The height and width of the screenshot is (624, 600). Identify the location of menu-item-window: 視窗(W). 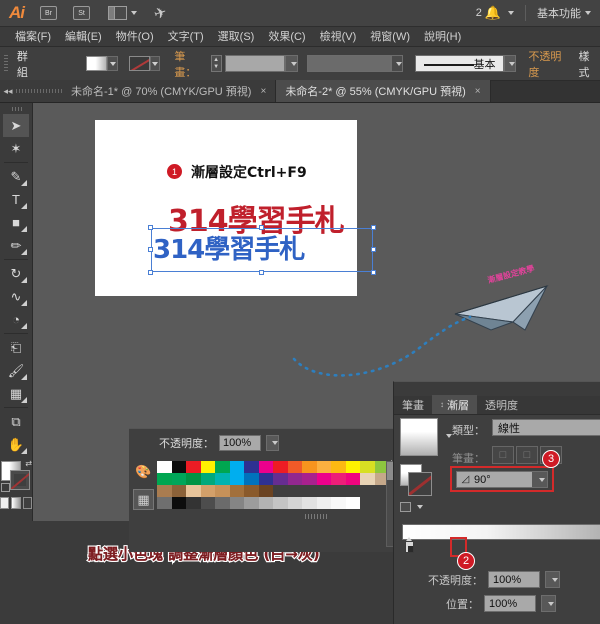
(390, 37).